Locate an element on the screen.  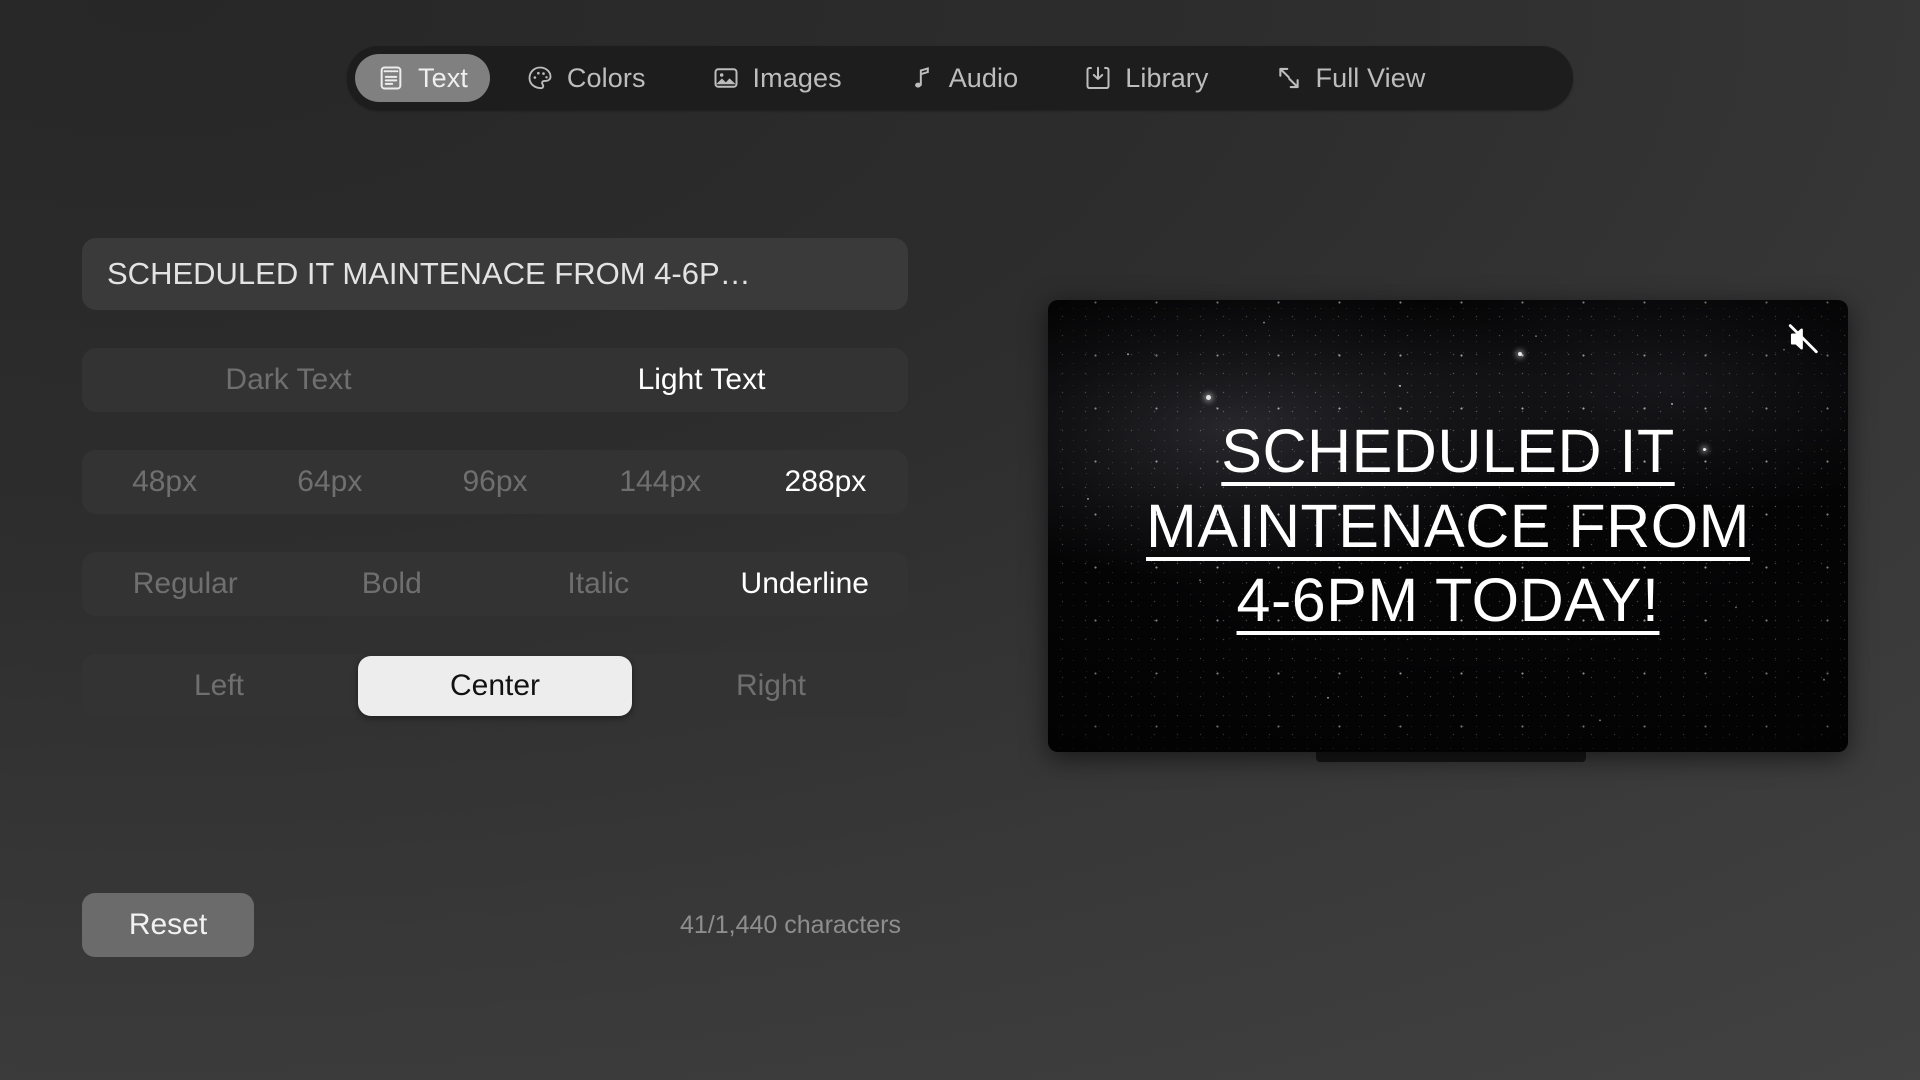
nav-tab-label: Text is located at coordinates (443, 77).